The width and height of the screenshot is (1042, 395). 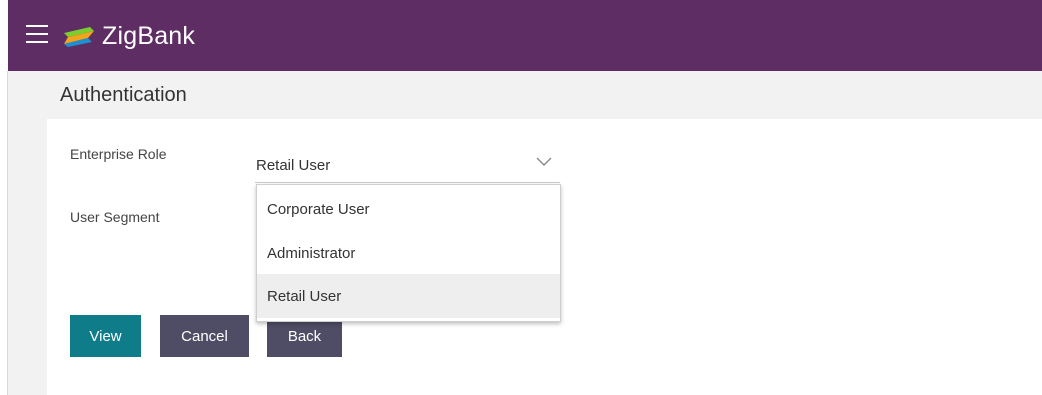 What do you see at coordinates (118, 154) in the screenshot?
I see `enterprise-role-label: Enterprise Role` at bounding box center [118, 154].